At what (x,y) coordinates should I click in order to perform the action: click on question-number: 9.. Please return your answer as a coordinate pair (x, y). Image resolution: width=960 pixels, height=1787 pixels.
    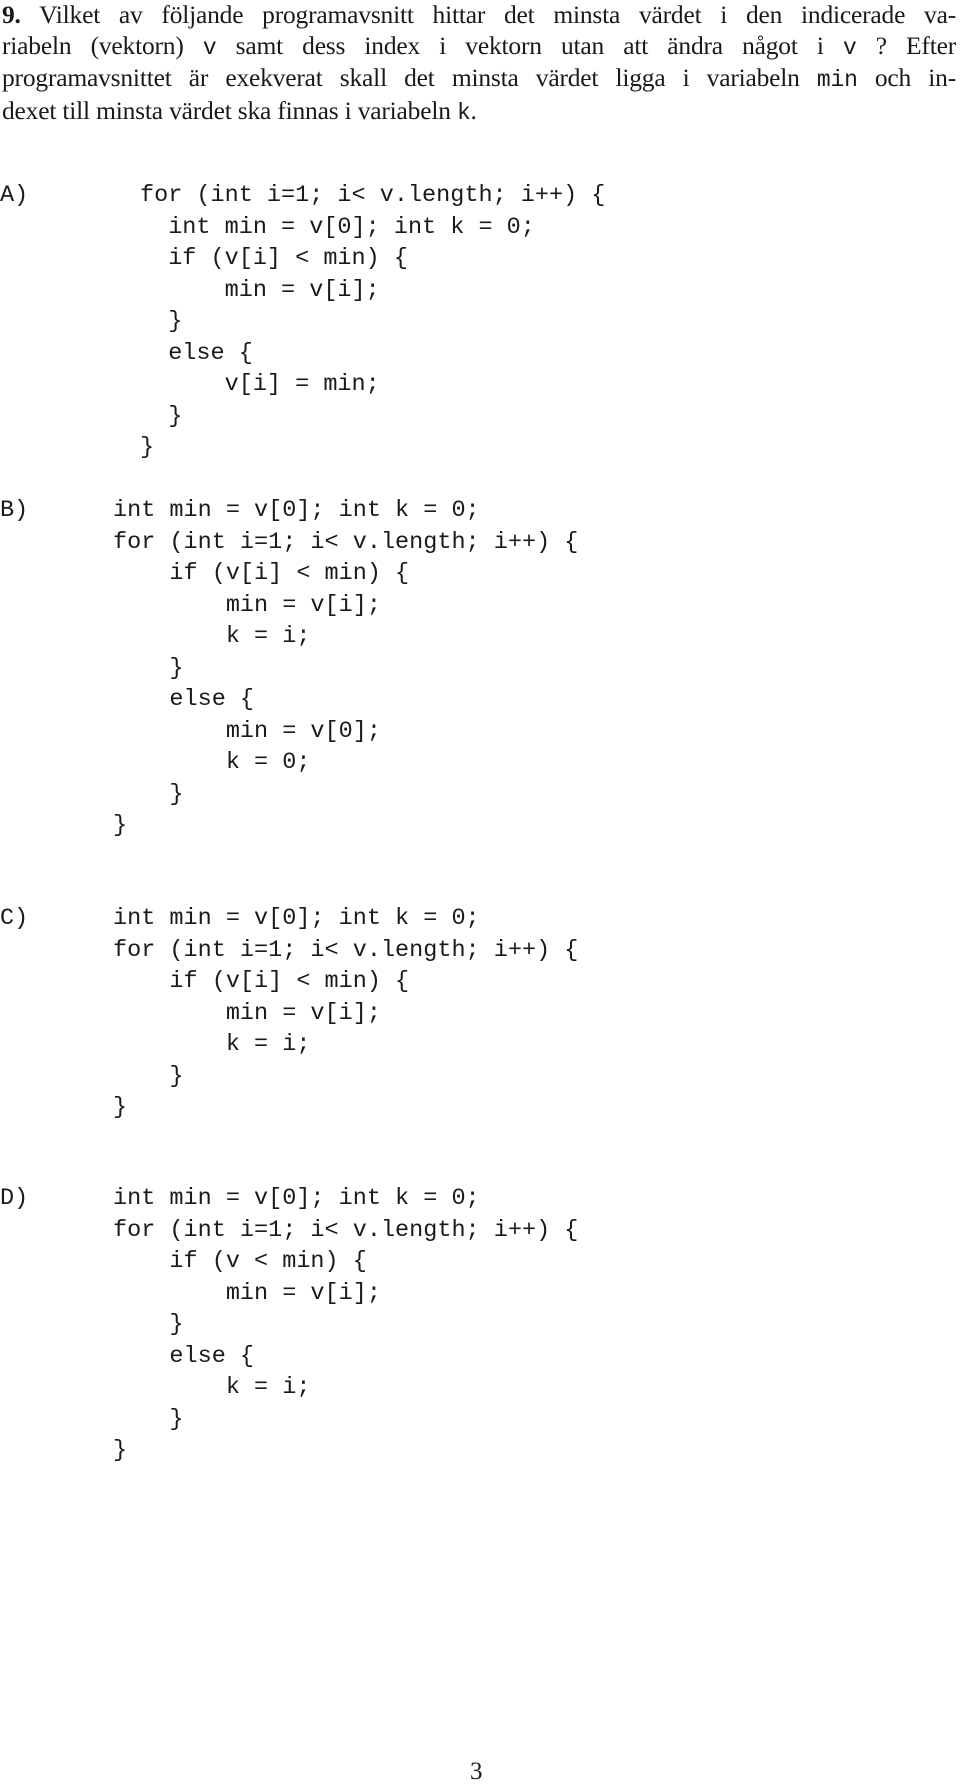
    Looking at the image, I should click on (11, 14).